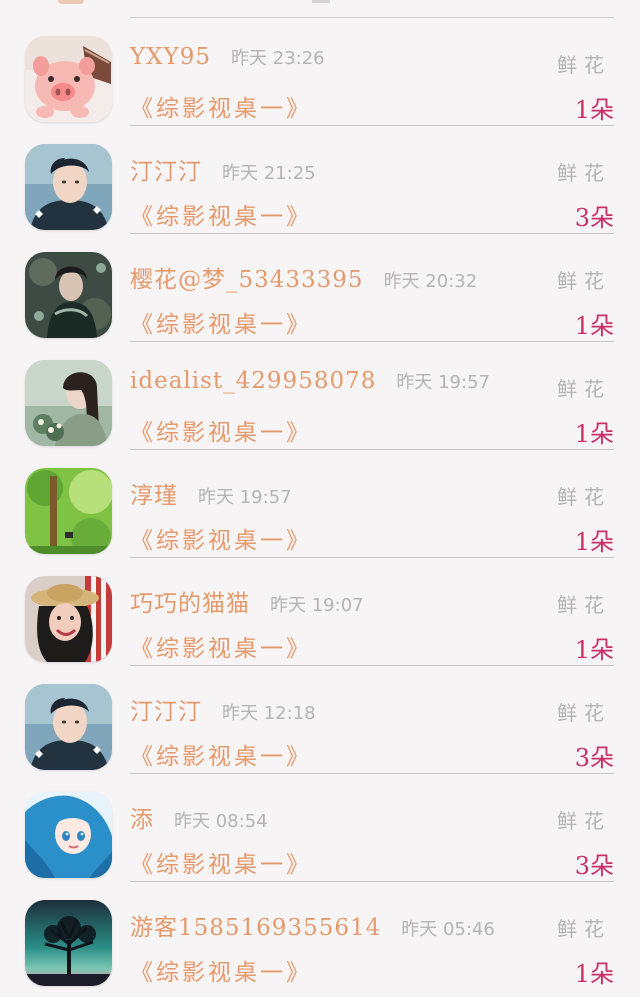 The width and height of the screenshot is (640, 997). What do you see at coordinates (71, 2) in the screenshot?
I see `avatar-fragment` at bounding box center [71, 2].